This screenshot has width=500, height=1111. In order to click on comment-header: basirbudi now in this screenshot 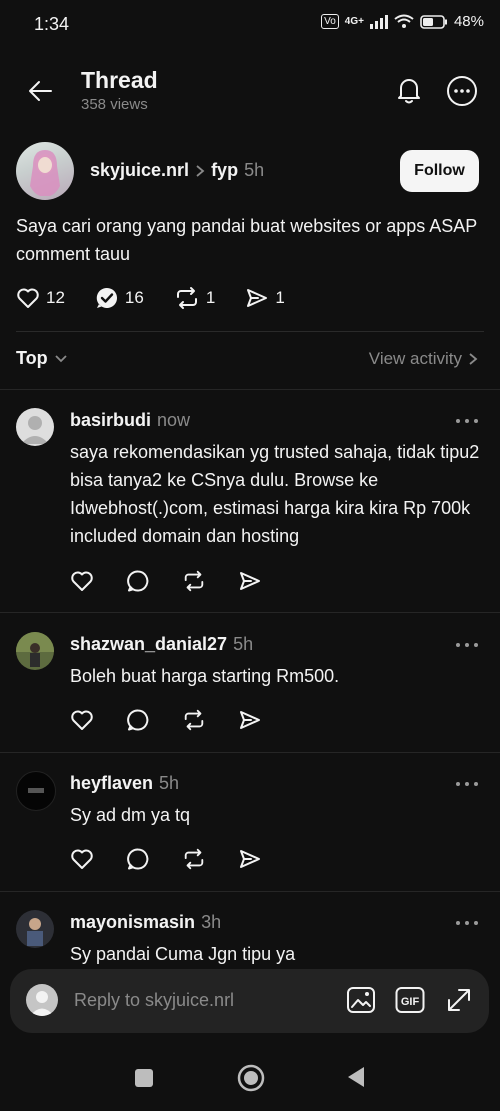, I will do `click(130, 420)`.